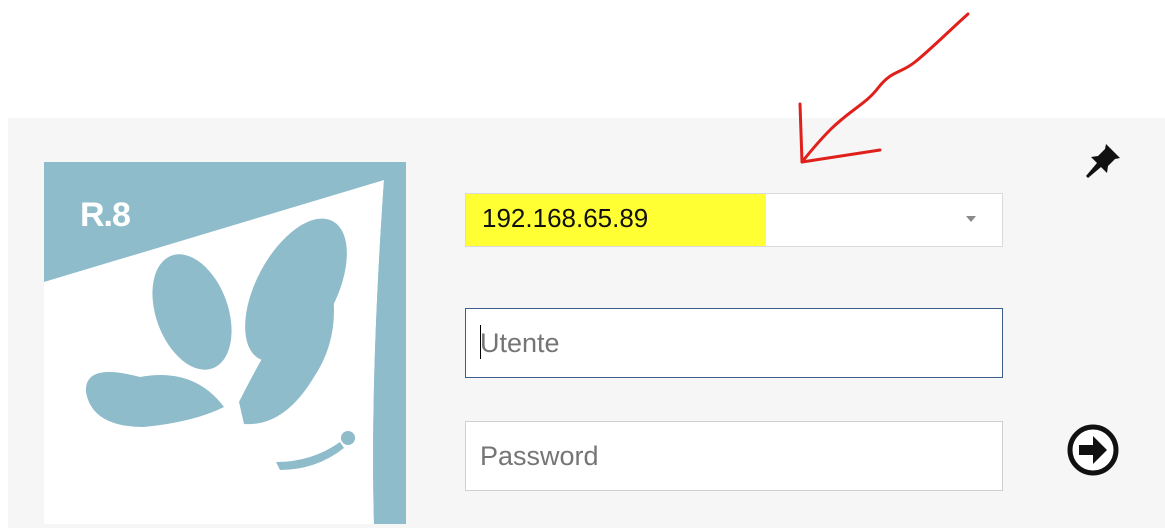 The height and width of the screenshot is (528, 1165). Describe the element at coordinates (734, 220) in the screenshot. I see `server-select: 192.168.65.89` at that location.